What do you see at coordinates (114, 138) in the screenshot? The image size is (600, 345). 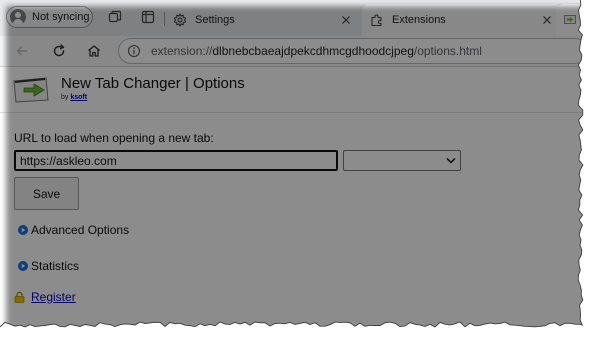 I see `url-field-label: URL to load when opening a new tab:` at bounding box center [114, 138].